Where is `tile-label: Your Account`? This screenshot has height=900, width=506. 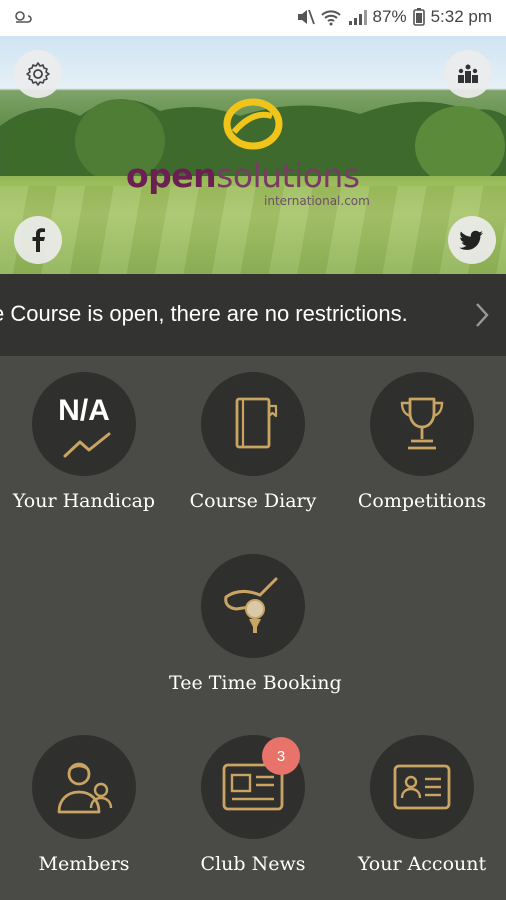 tile-label: Your Account is located at coordinates (422, 864).